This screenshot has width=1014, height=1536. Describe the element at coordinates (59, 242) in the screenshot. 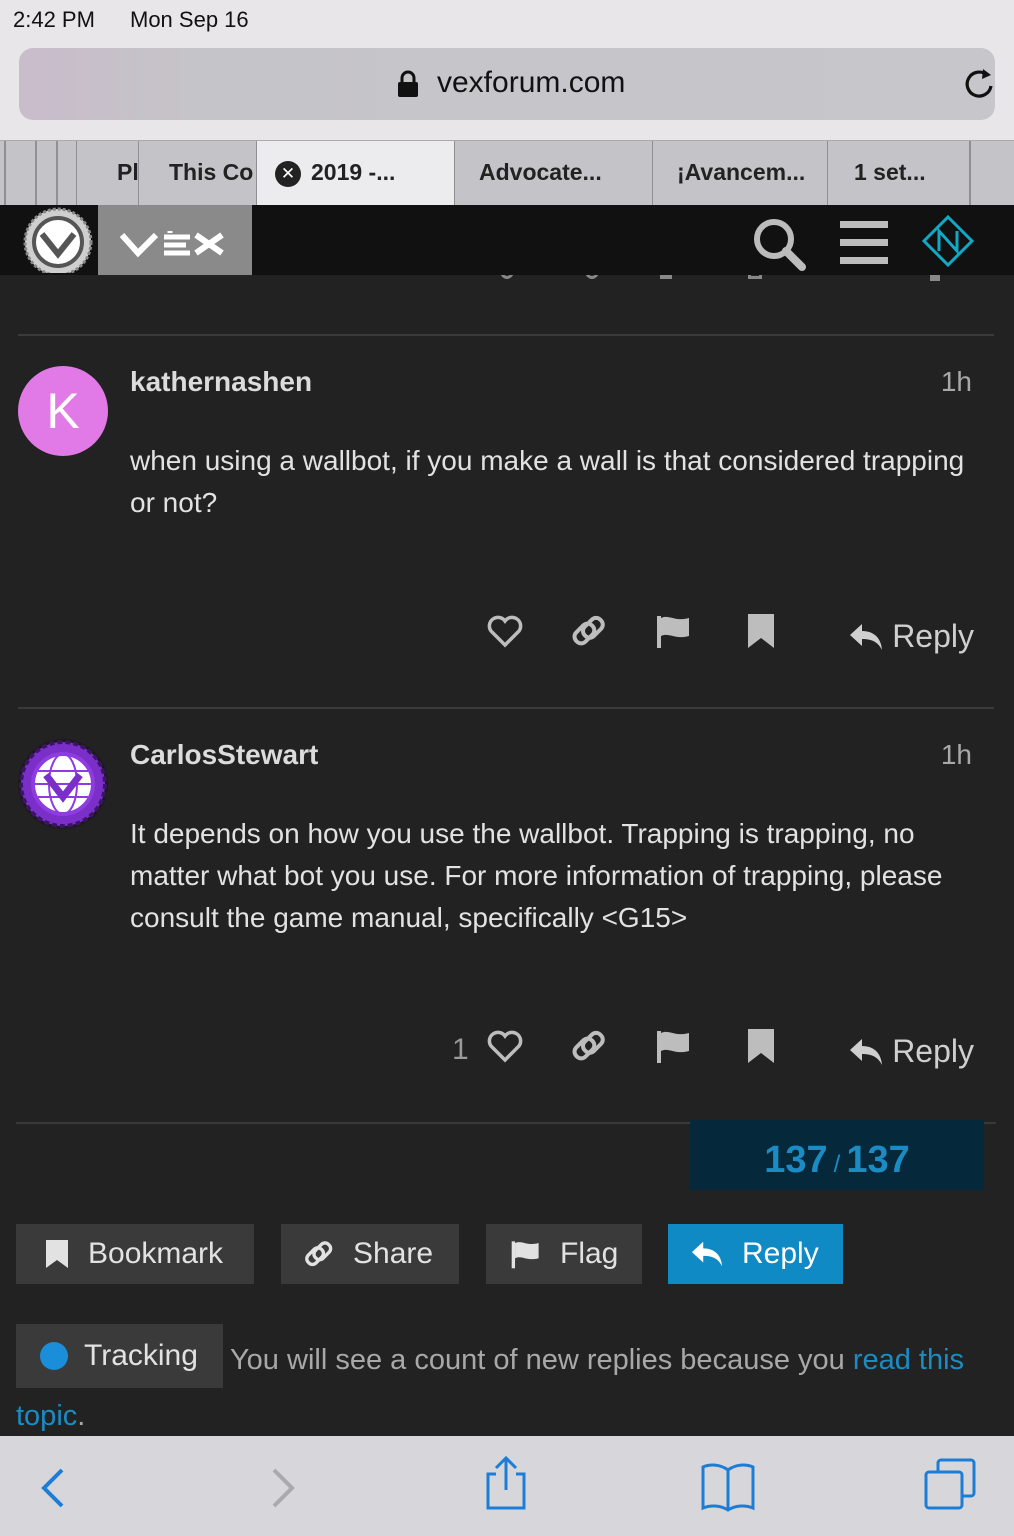

I see `vex-gear-logo-icon` at that location.